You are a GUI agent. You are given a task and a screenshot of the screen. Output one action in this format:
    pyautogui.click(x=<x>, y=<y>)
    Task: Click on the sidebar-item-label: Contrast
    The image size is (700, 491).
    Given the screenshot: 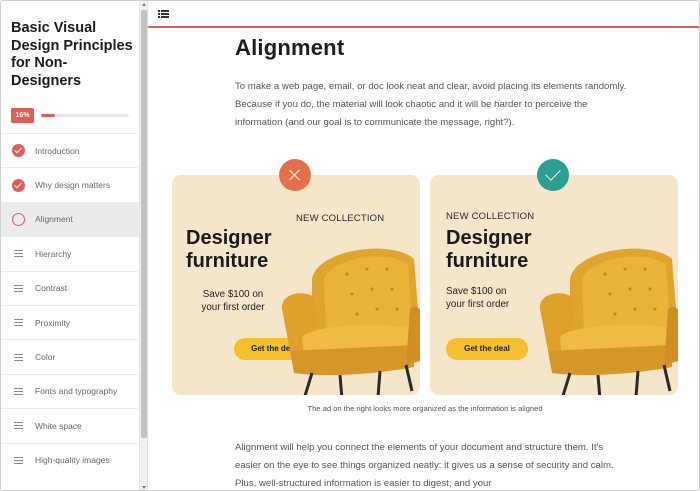 What is the action you would take?
    pyautogui.click(x=51, y=288)
    